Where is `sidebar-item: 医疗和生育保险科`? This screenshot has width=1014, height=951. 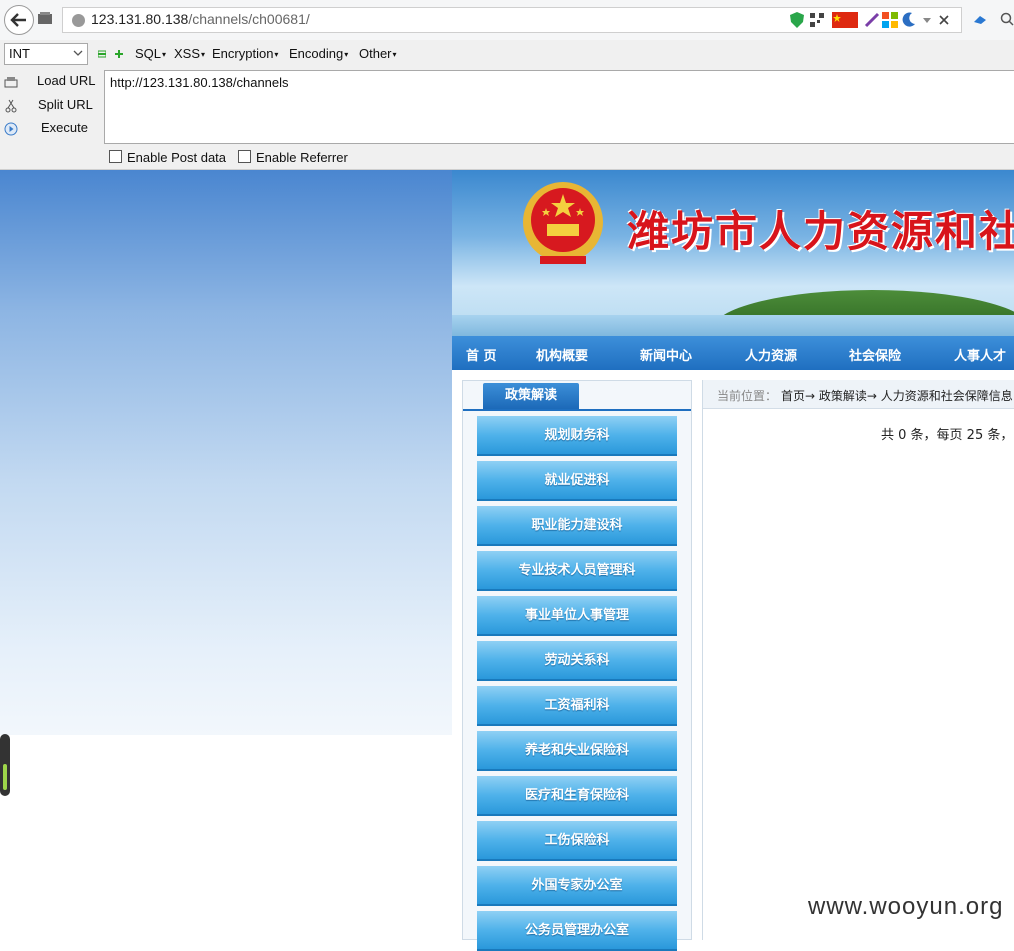
sidebar-item: 医疗和生育保险科 is located at coordinates (577, 796).